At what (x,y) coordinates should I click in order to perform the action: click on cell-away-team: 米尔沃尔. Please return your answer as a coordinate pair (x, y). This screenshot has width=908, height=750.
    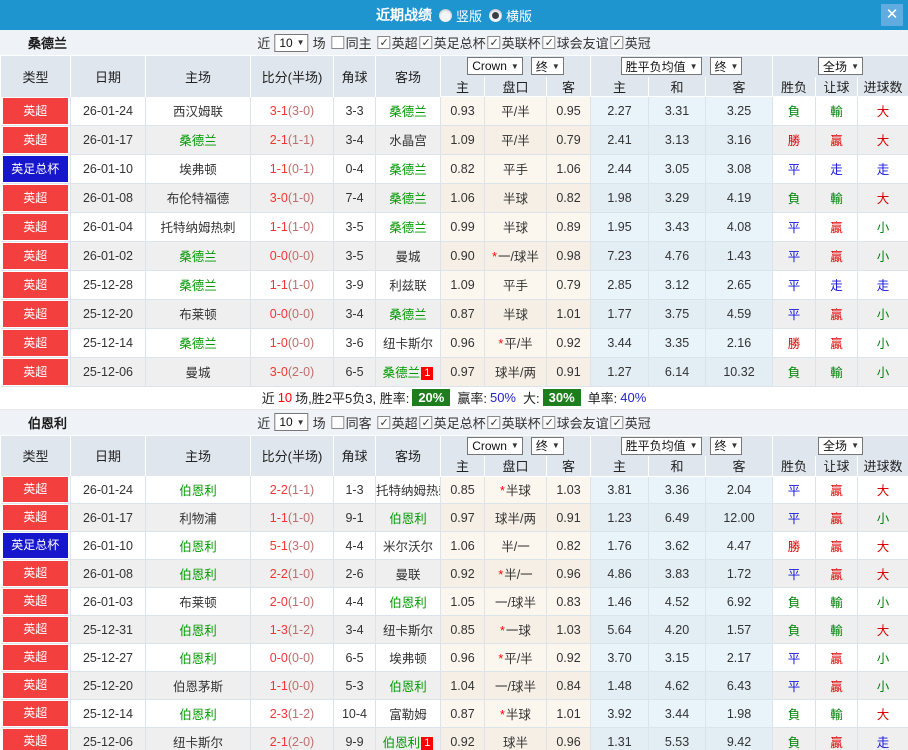
    Looking at the image, I should click on (408, 546).